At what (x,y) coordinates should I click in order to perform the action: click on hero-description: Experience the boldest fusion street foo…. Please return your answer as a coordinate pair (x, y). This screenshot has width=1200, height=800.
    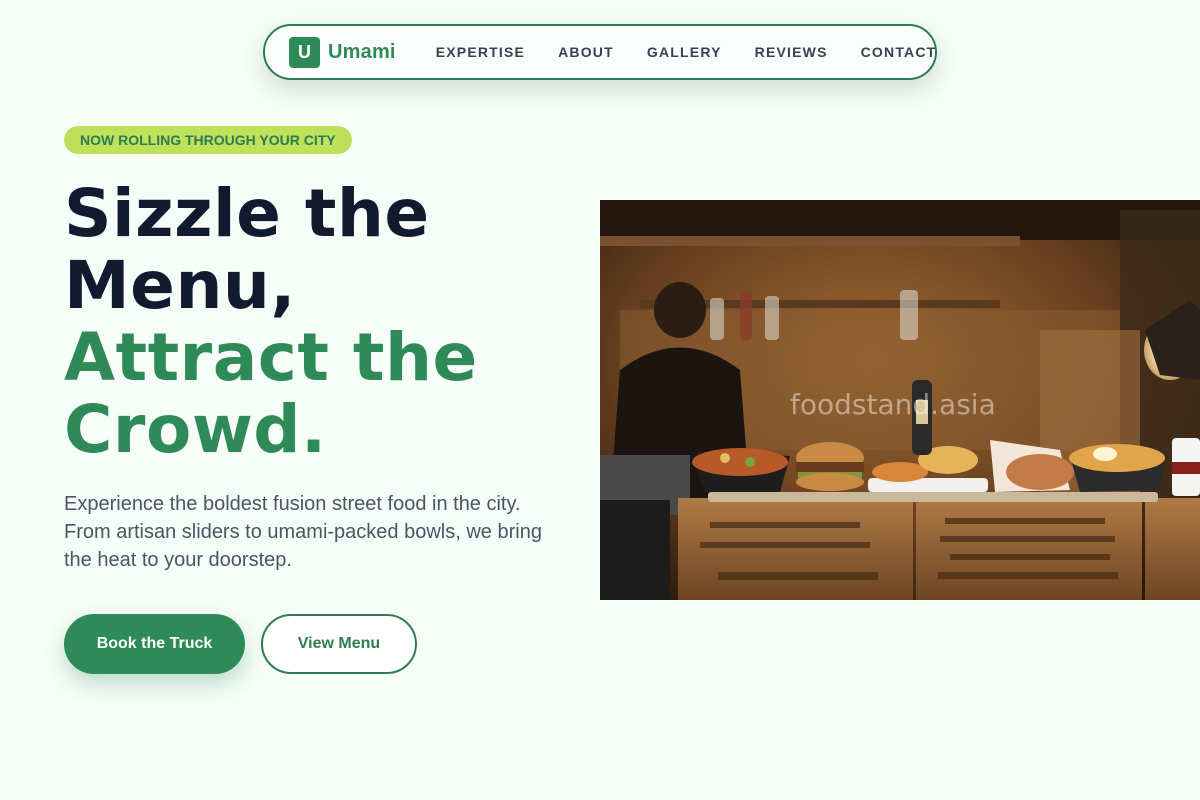
    Looking at the image, I should click on (303, 532).